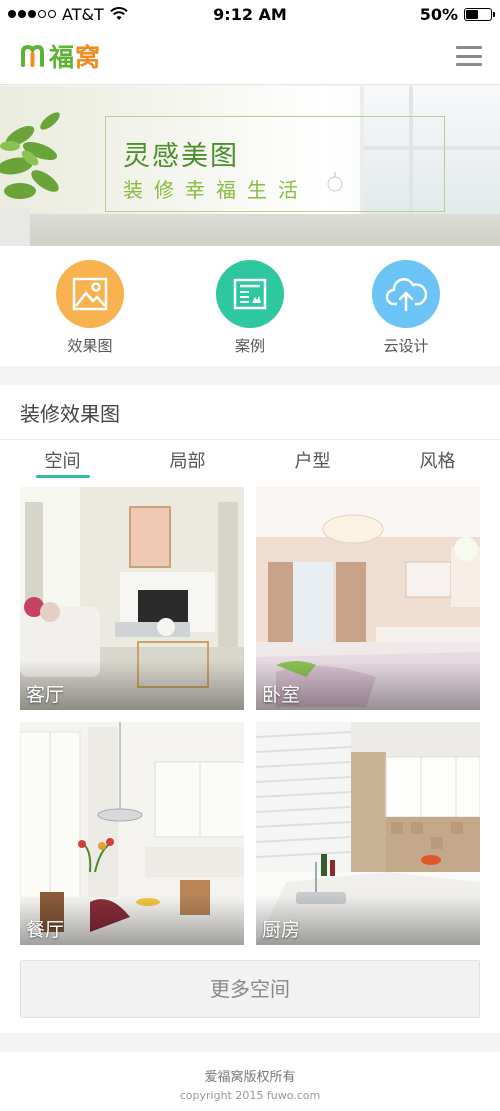  What do you see at coordinates (132, 833) in the screenshot?
I see `card-dining-room: 餐厅` at bounding box center [132, 833].